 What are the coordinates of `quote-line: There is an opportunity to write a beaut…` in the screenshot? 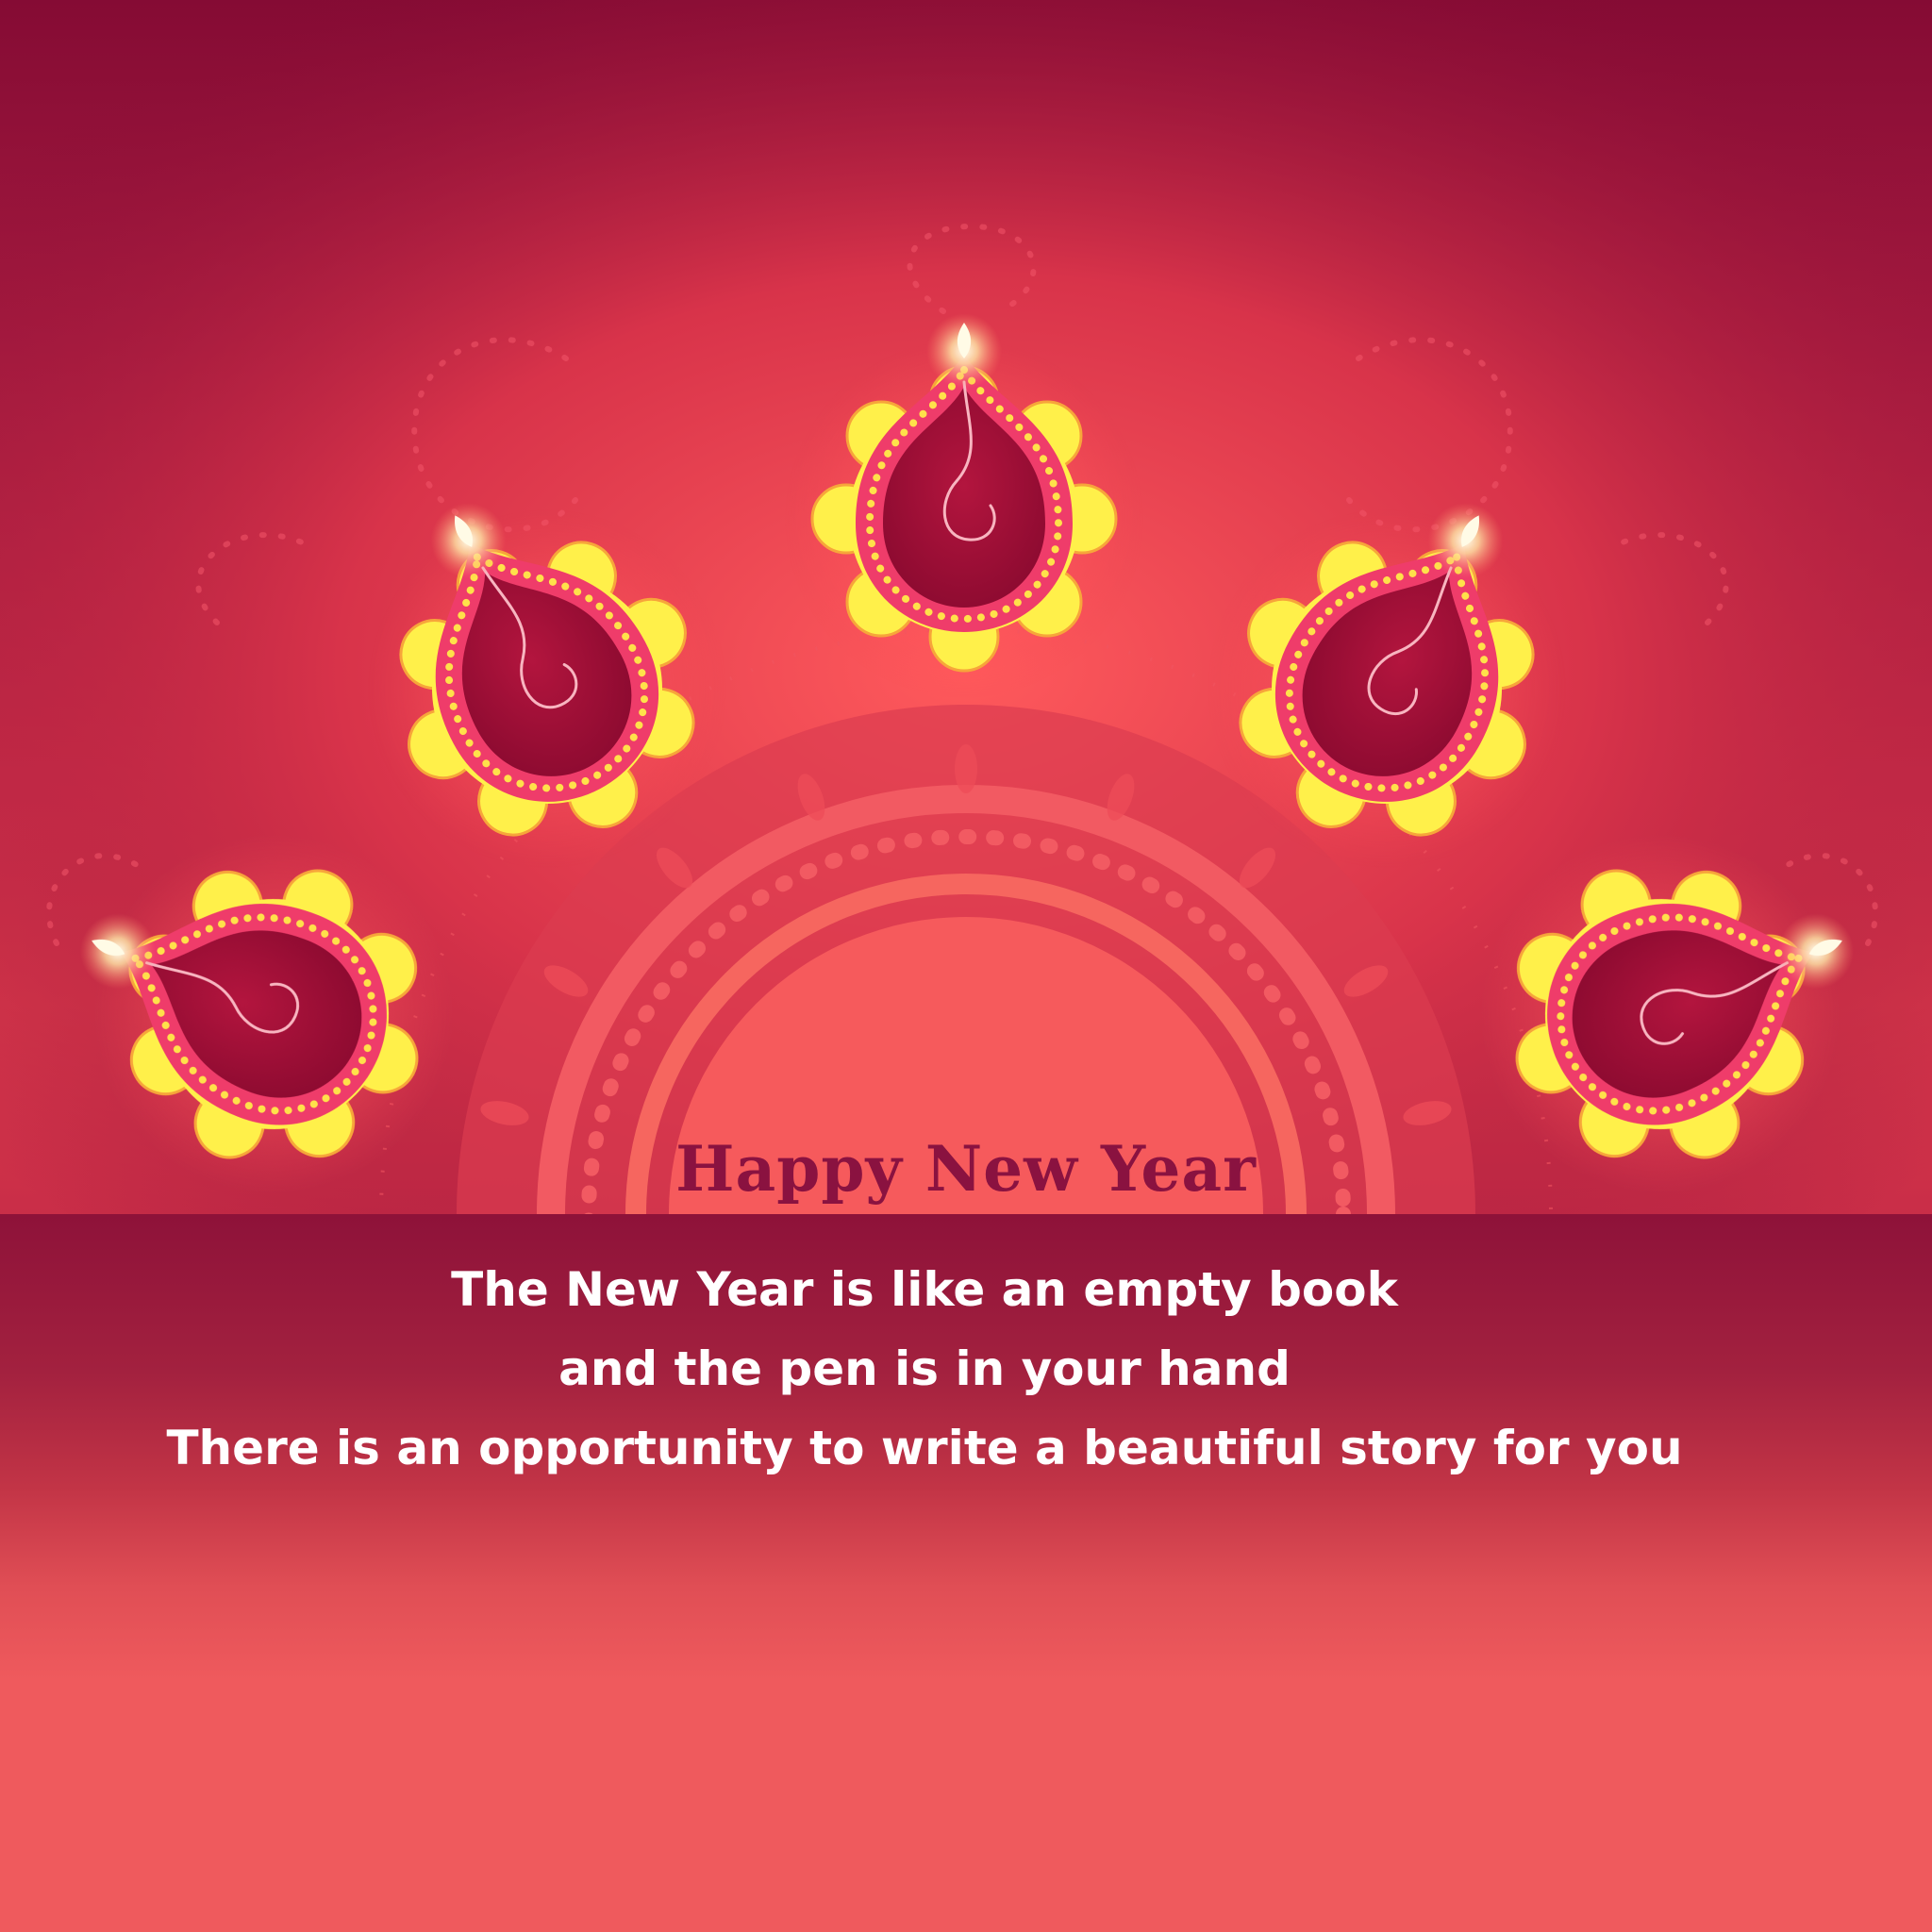 It's located at (925, 1448).